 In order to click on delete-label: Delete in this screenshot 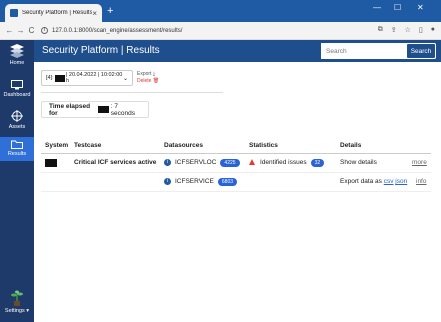, I will do `click(144, 81)`.